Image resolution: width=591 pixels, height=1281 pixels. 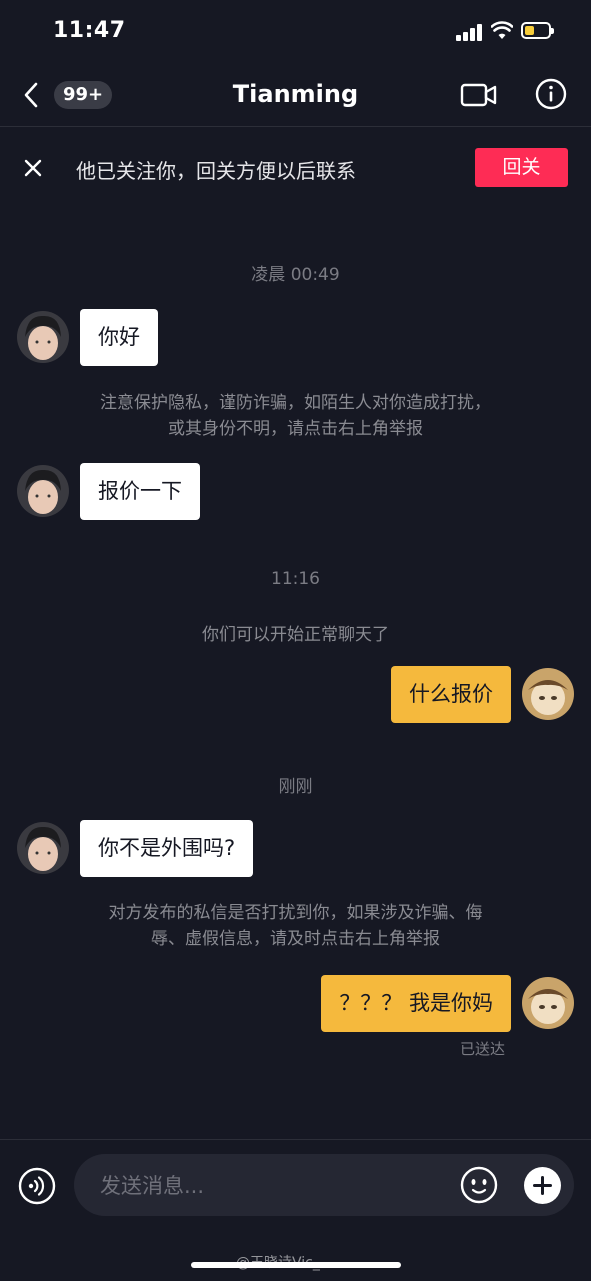 I want to click on chat-title: Tianming, so click(x=295, y=94).